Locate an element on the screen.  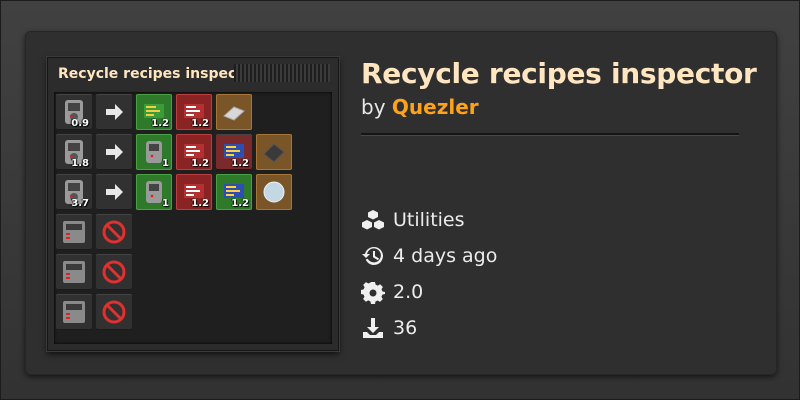
category-label: Utilities is located at coordinates (429, 220).